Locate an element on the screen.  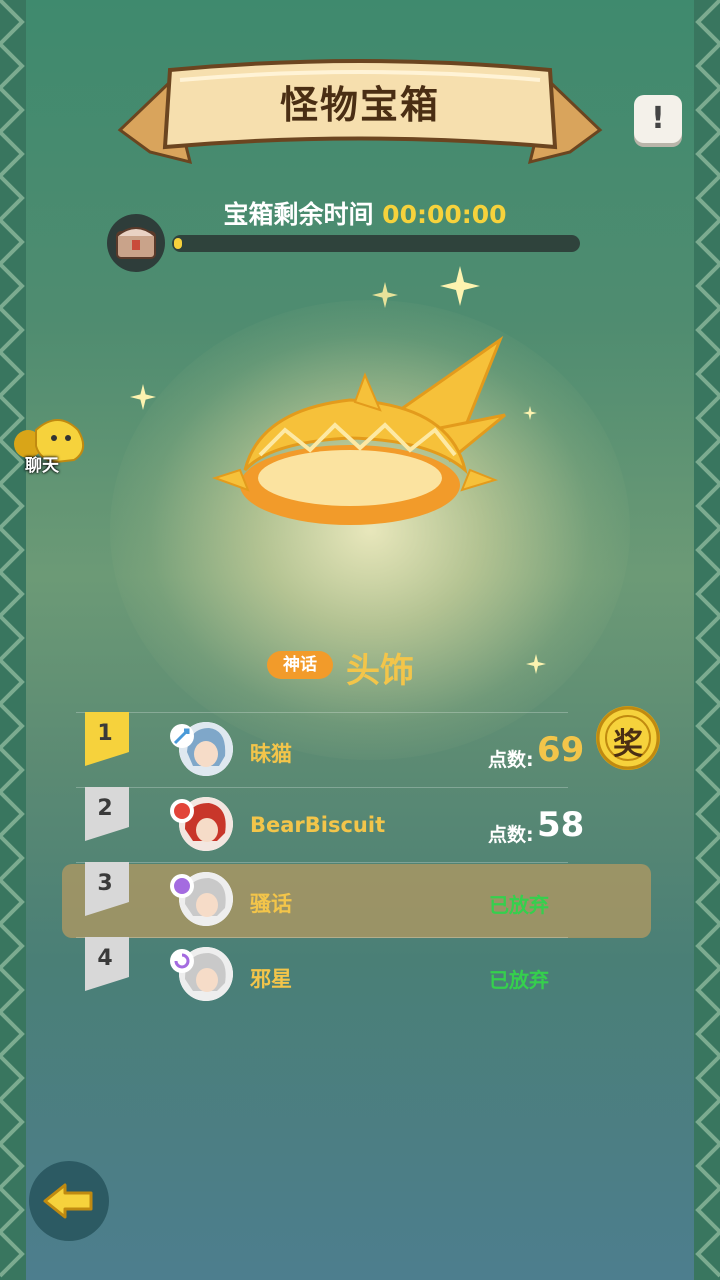
right-border-decoration is located at coordinates (707, 640).